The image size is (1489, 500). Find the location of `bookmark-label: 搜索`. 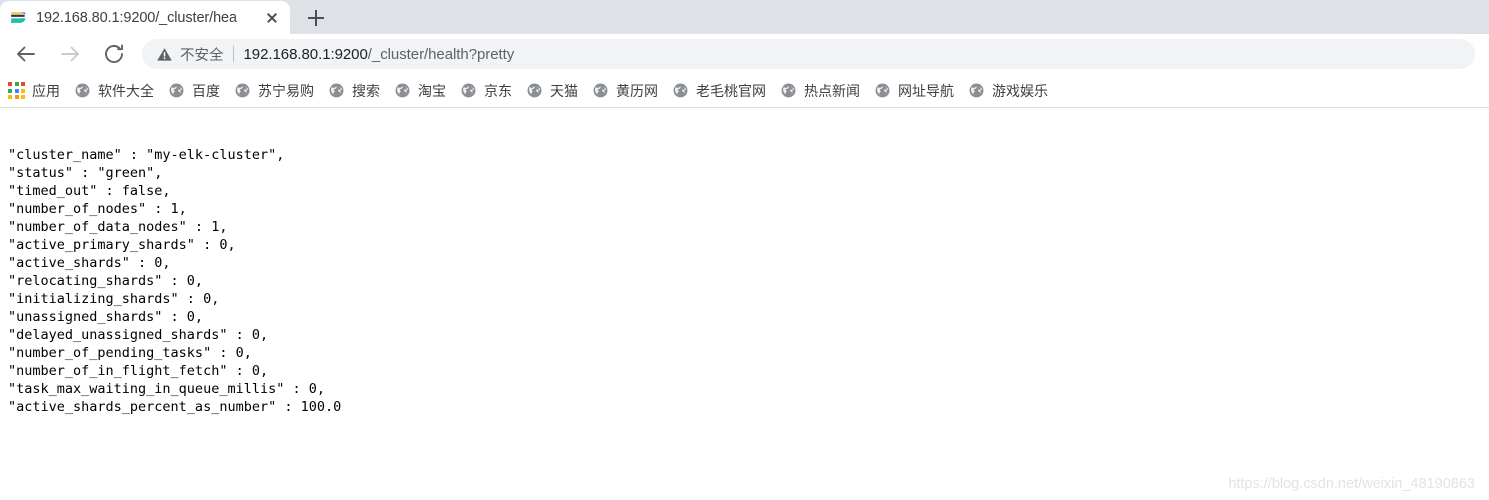

bookmark-label: 搜索 is located at coordinates (366, 90).